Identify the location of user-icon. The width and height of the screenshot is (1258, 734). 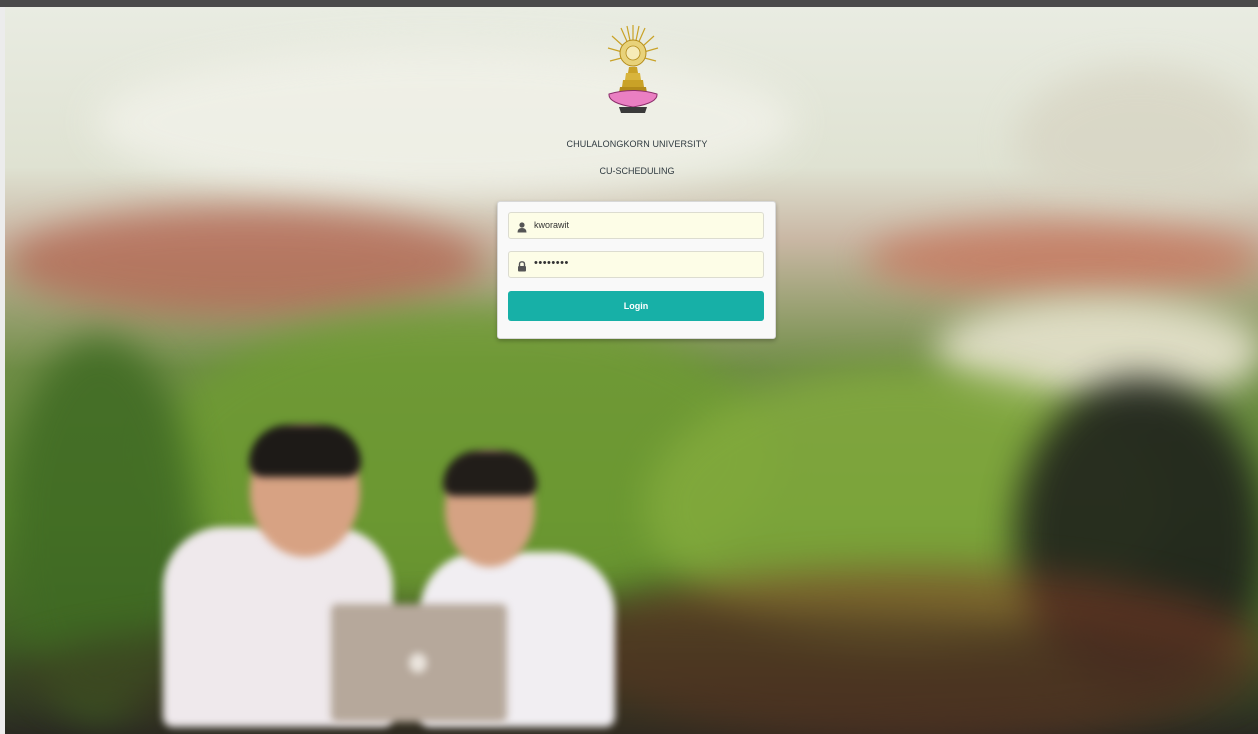
(522, 226).